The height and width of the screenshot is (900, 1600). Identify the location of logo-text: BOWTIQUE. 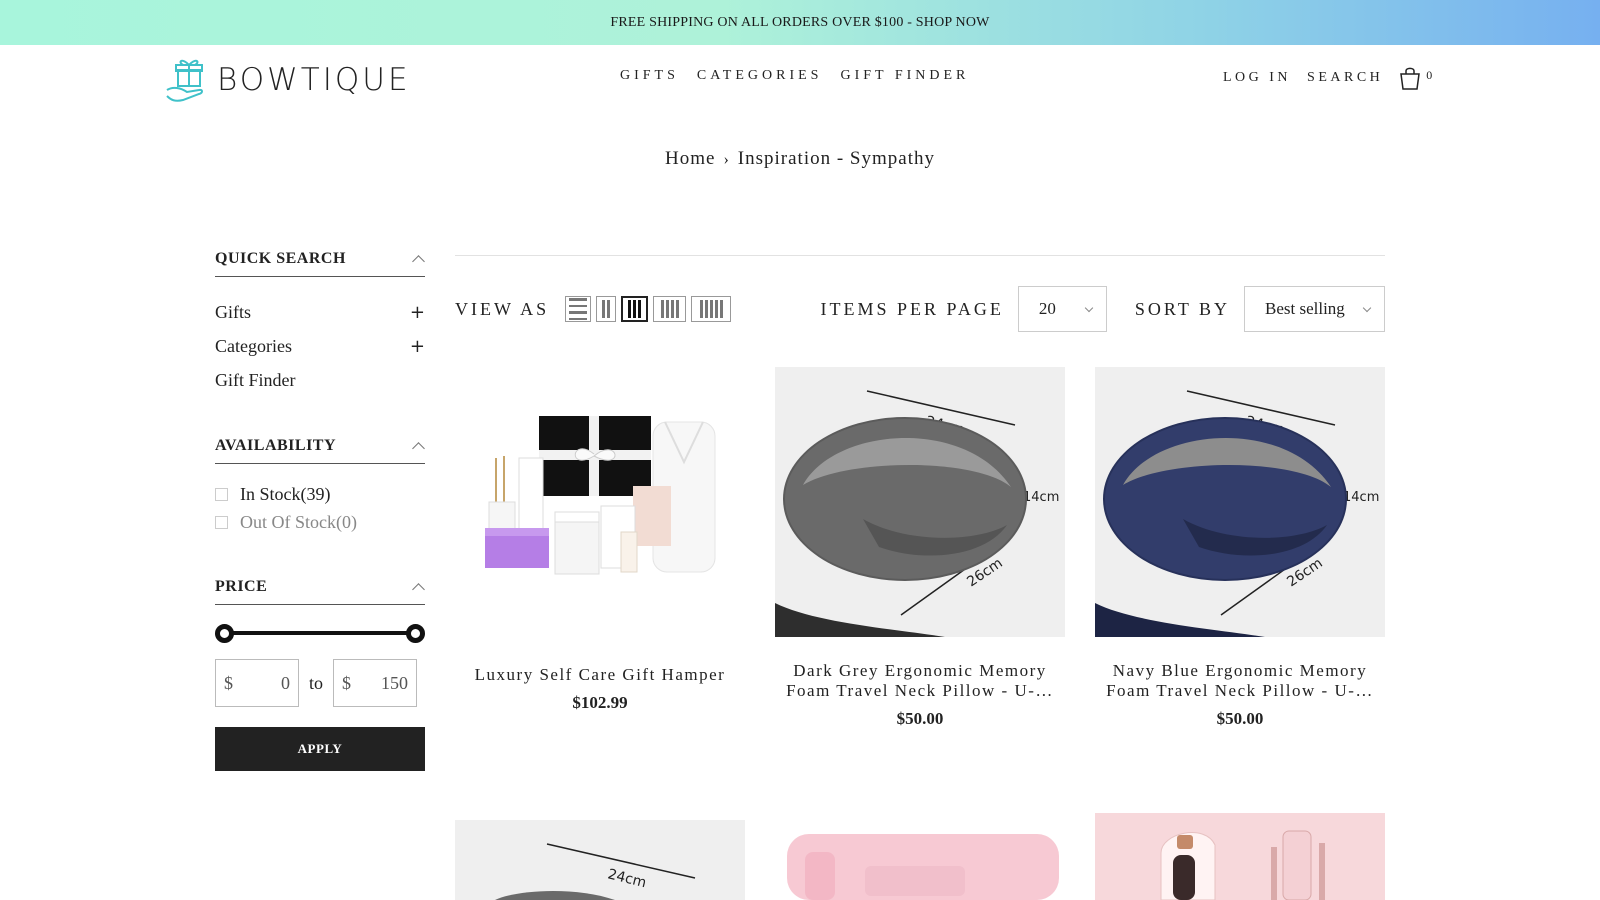
(314, 80).